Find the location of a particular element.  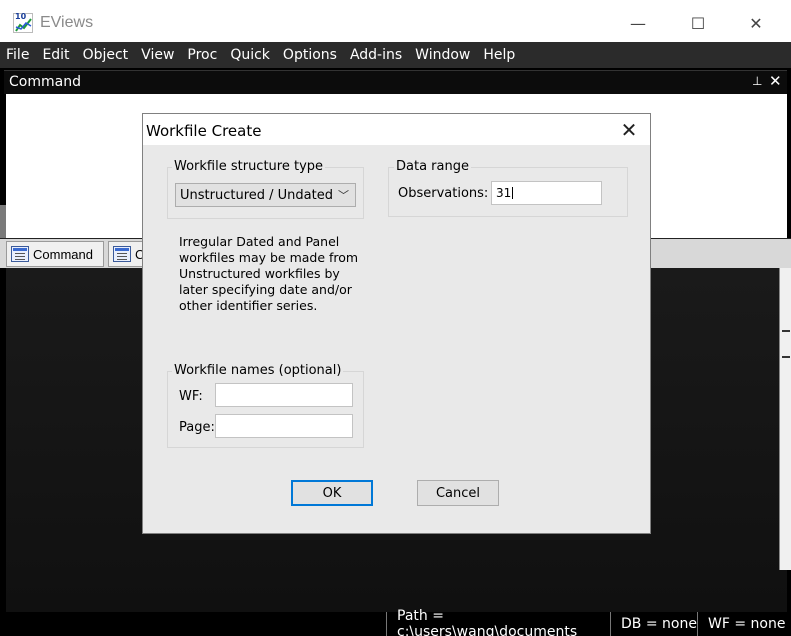

chevron-down-icon: ﹀ is located at coordinates (343, 195).